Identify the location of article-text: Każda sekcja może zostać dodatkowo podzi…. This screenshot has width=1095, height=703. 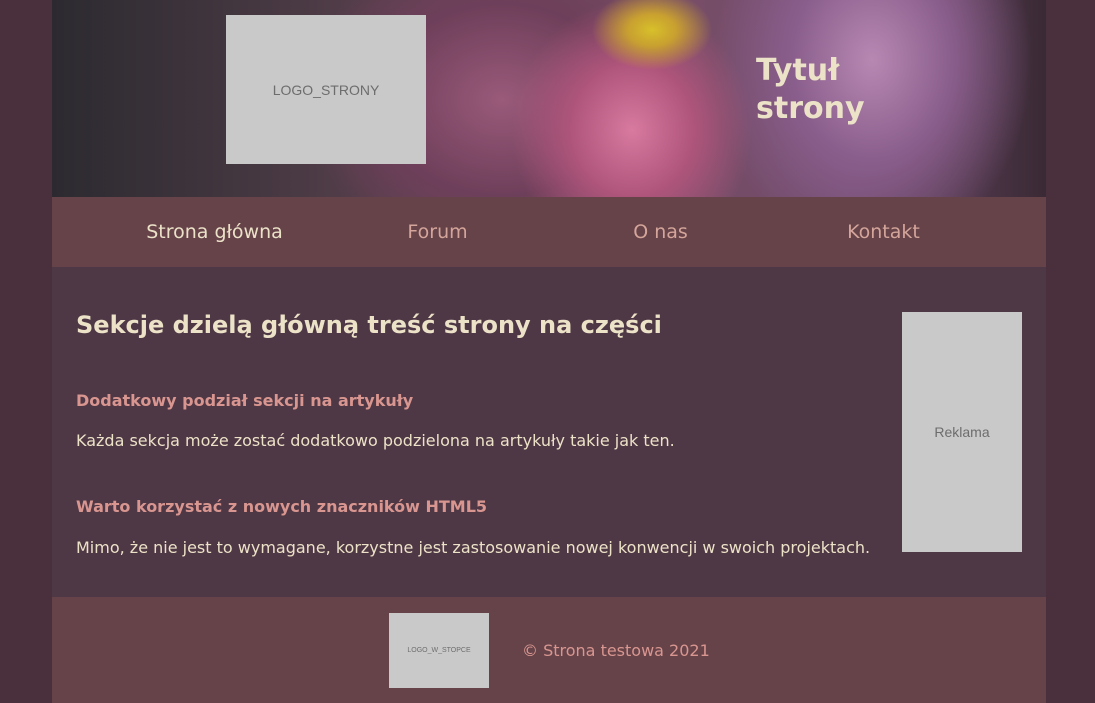
(375, 440).